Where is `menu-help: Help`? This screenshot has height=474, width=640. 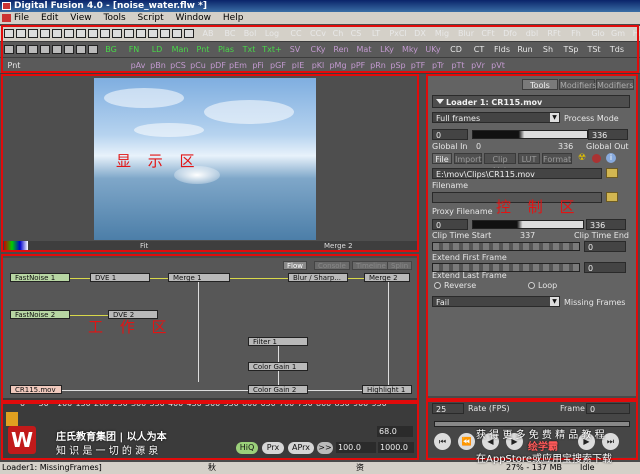 menu-help: Help is located at coordinates (233, 18).